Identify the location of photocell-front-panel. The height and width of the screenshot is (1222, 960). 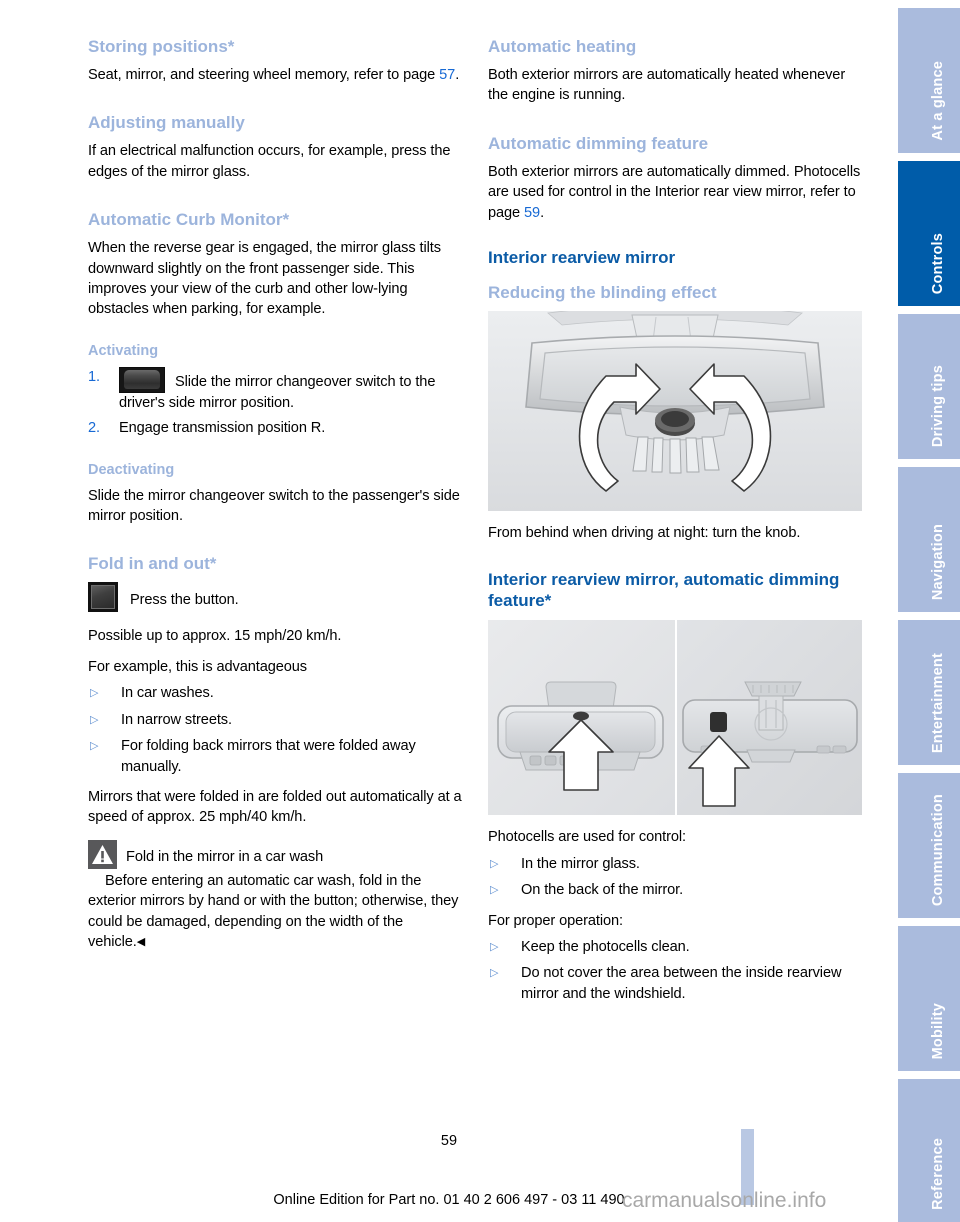
(581, 718).